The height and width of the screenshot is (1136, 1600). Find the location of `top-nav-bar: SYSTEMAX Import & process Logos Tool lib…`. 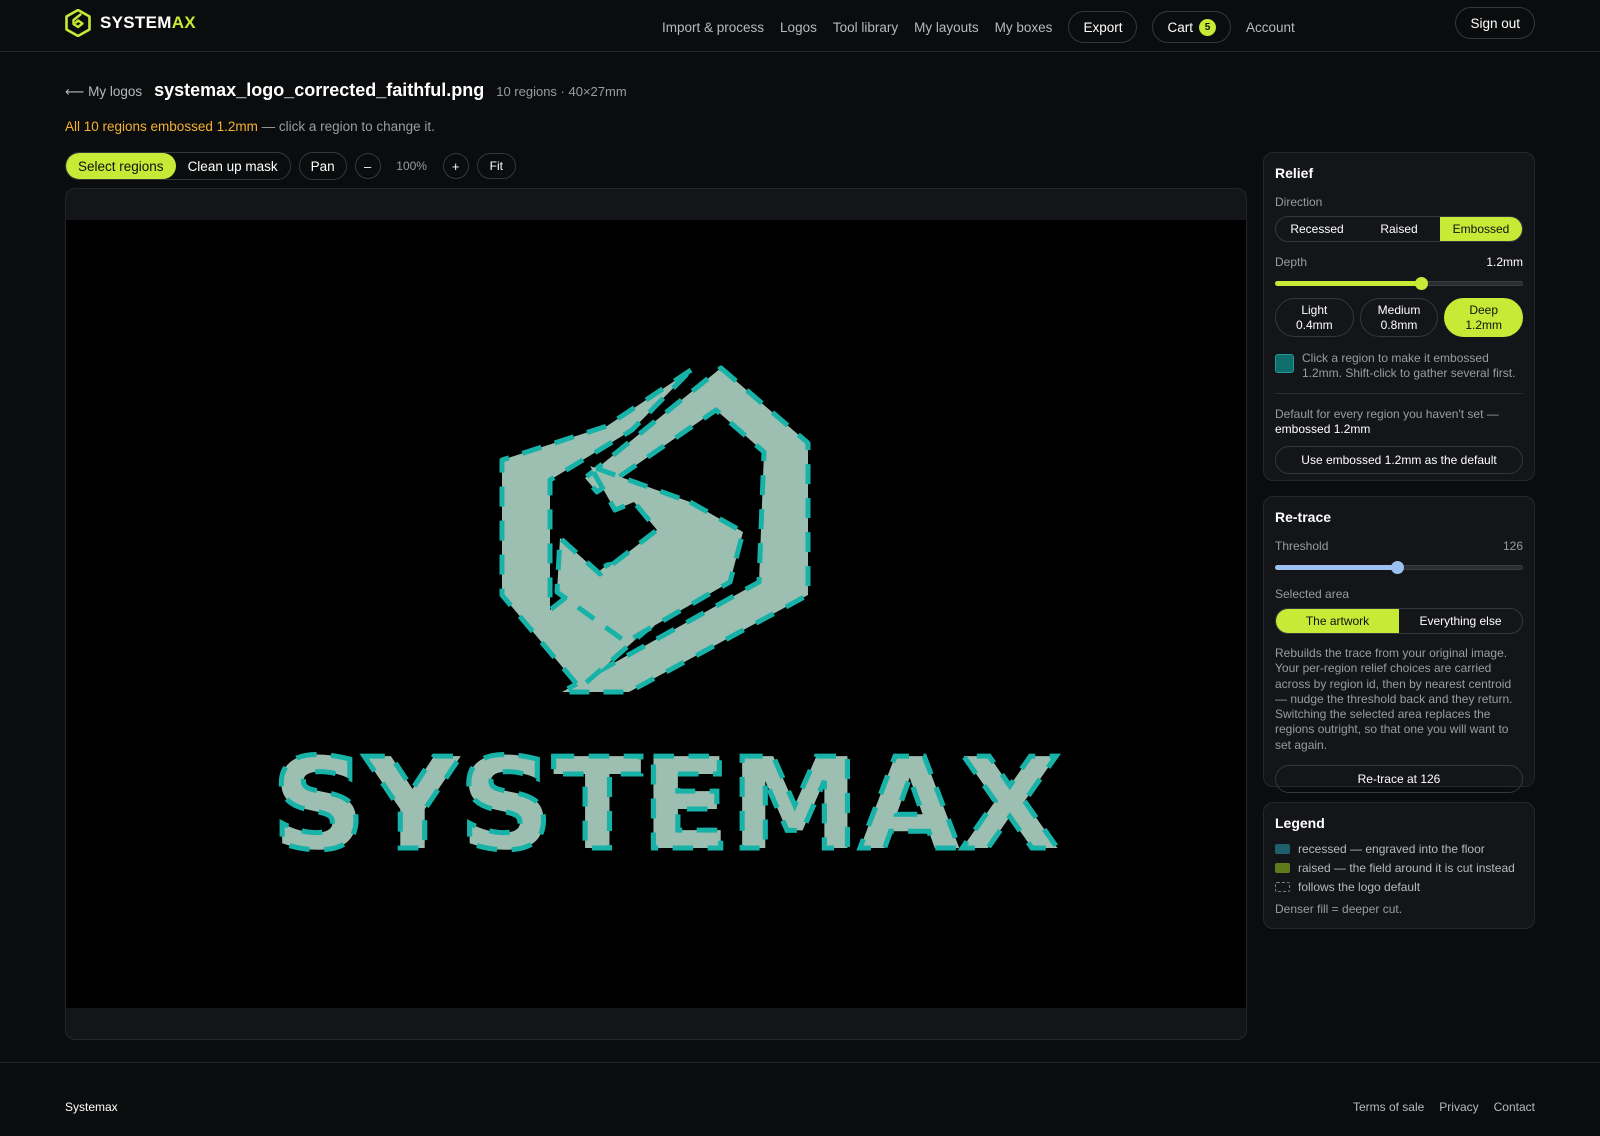

top-nav-bar: SYSTEMAX Import & process Logos Tool lib… is located at coordinates (800, 26).